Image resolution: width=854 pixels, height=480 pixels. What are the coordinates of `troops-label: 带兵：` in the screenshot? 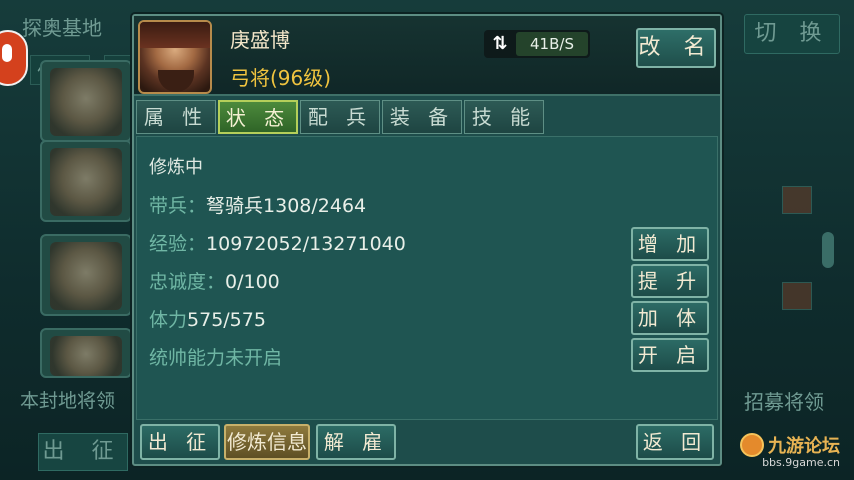 It's located at (178, 206).